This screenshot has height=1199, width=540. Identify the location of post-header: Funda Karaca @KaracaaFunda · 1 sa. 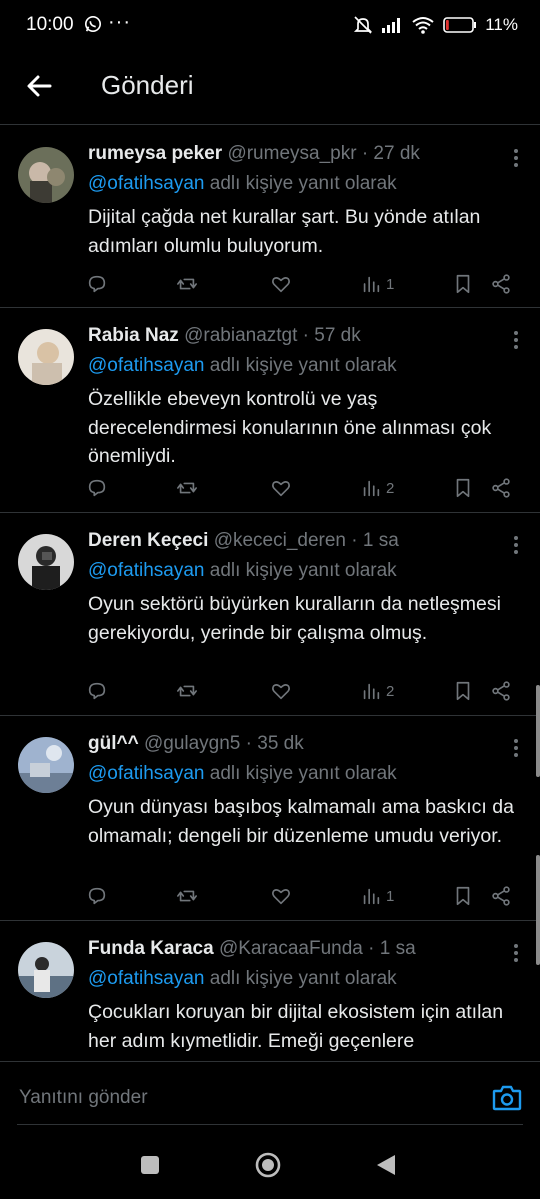
(289, 949).